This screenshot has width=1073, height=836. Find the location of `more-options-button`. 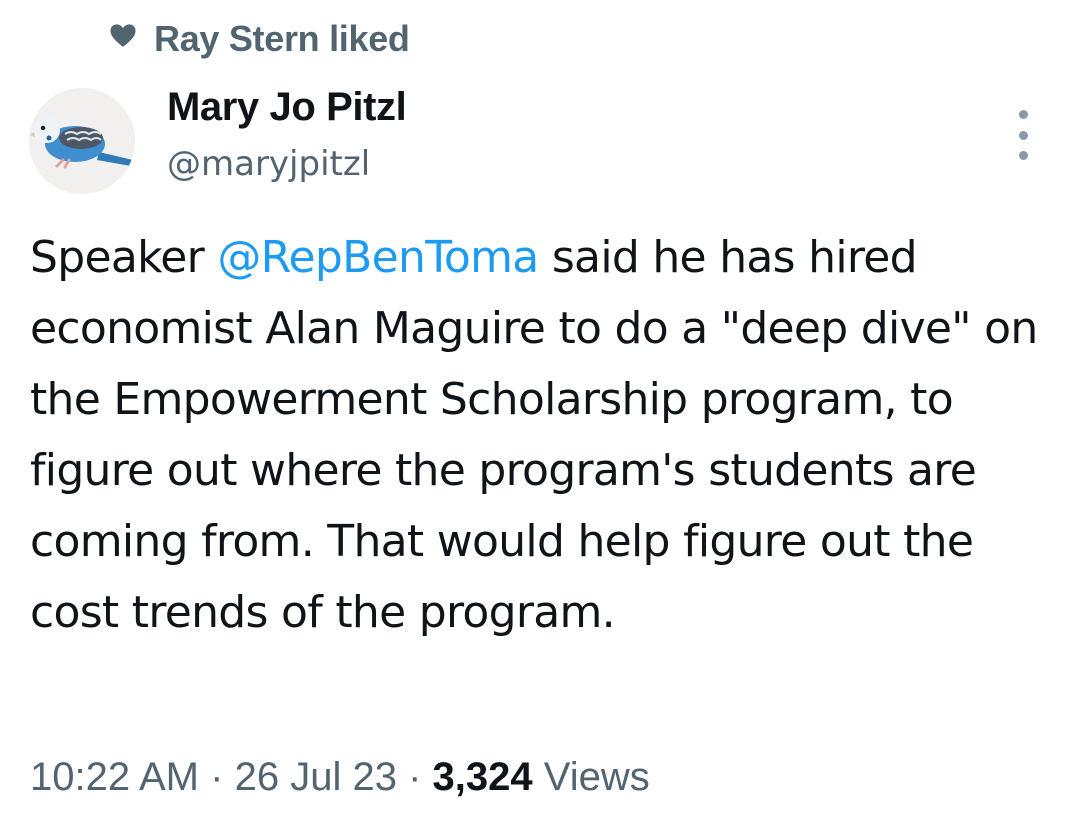

more-options-button is located at coordinates (1023, 135).